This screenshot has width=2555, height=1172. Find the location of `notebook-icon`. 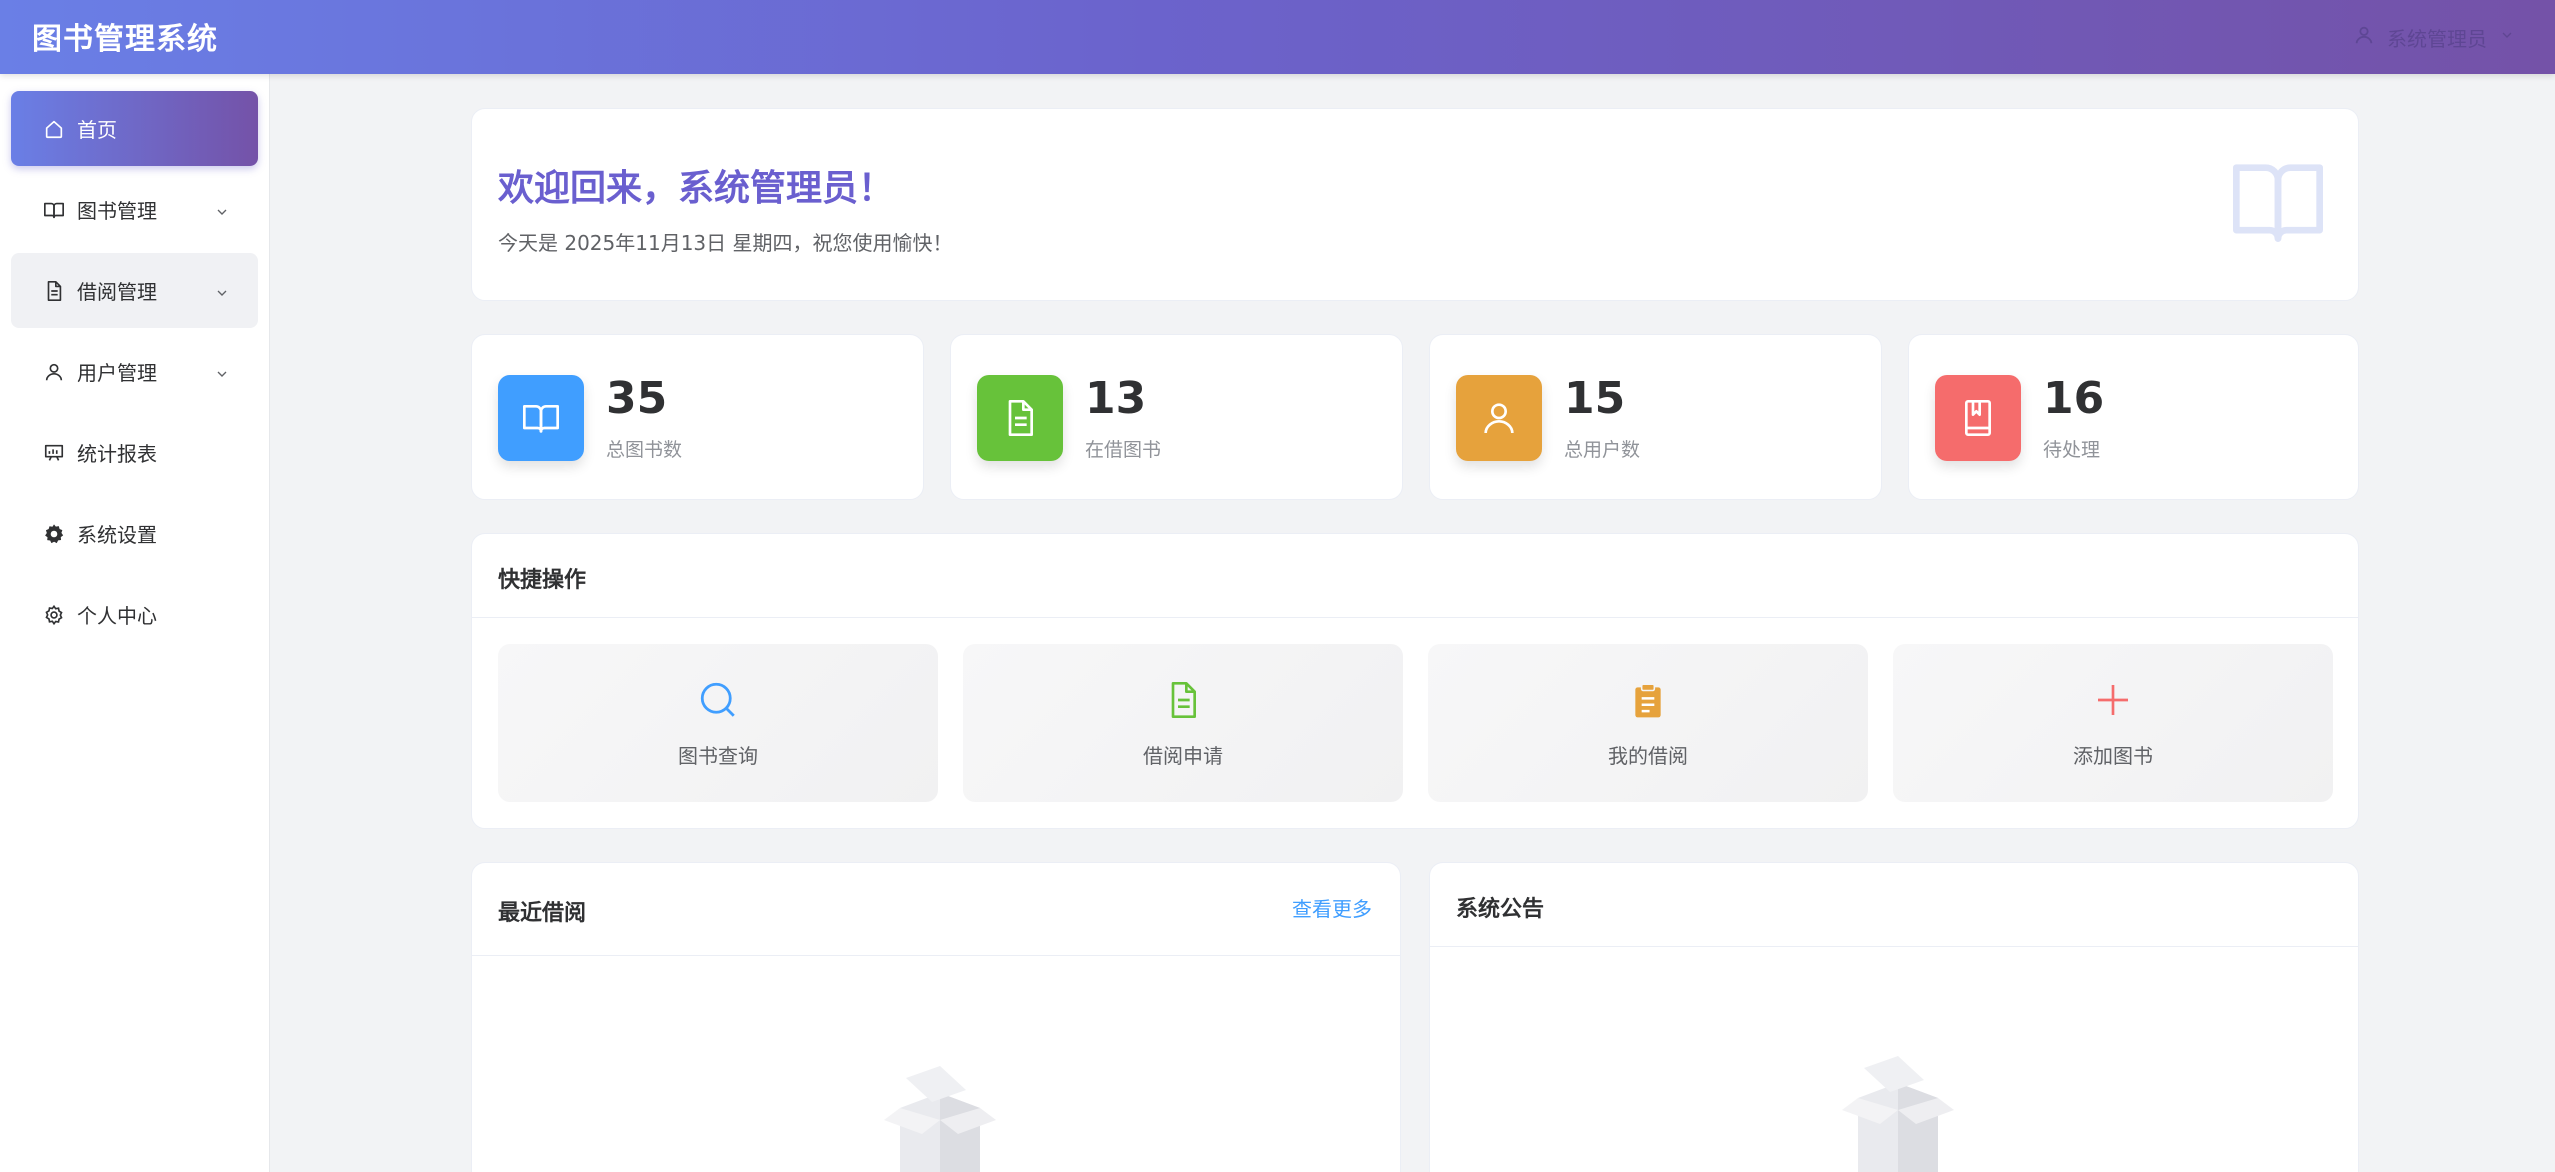

notebook-icon is located at coordinates (1978, 418).